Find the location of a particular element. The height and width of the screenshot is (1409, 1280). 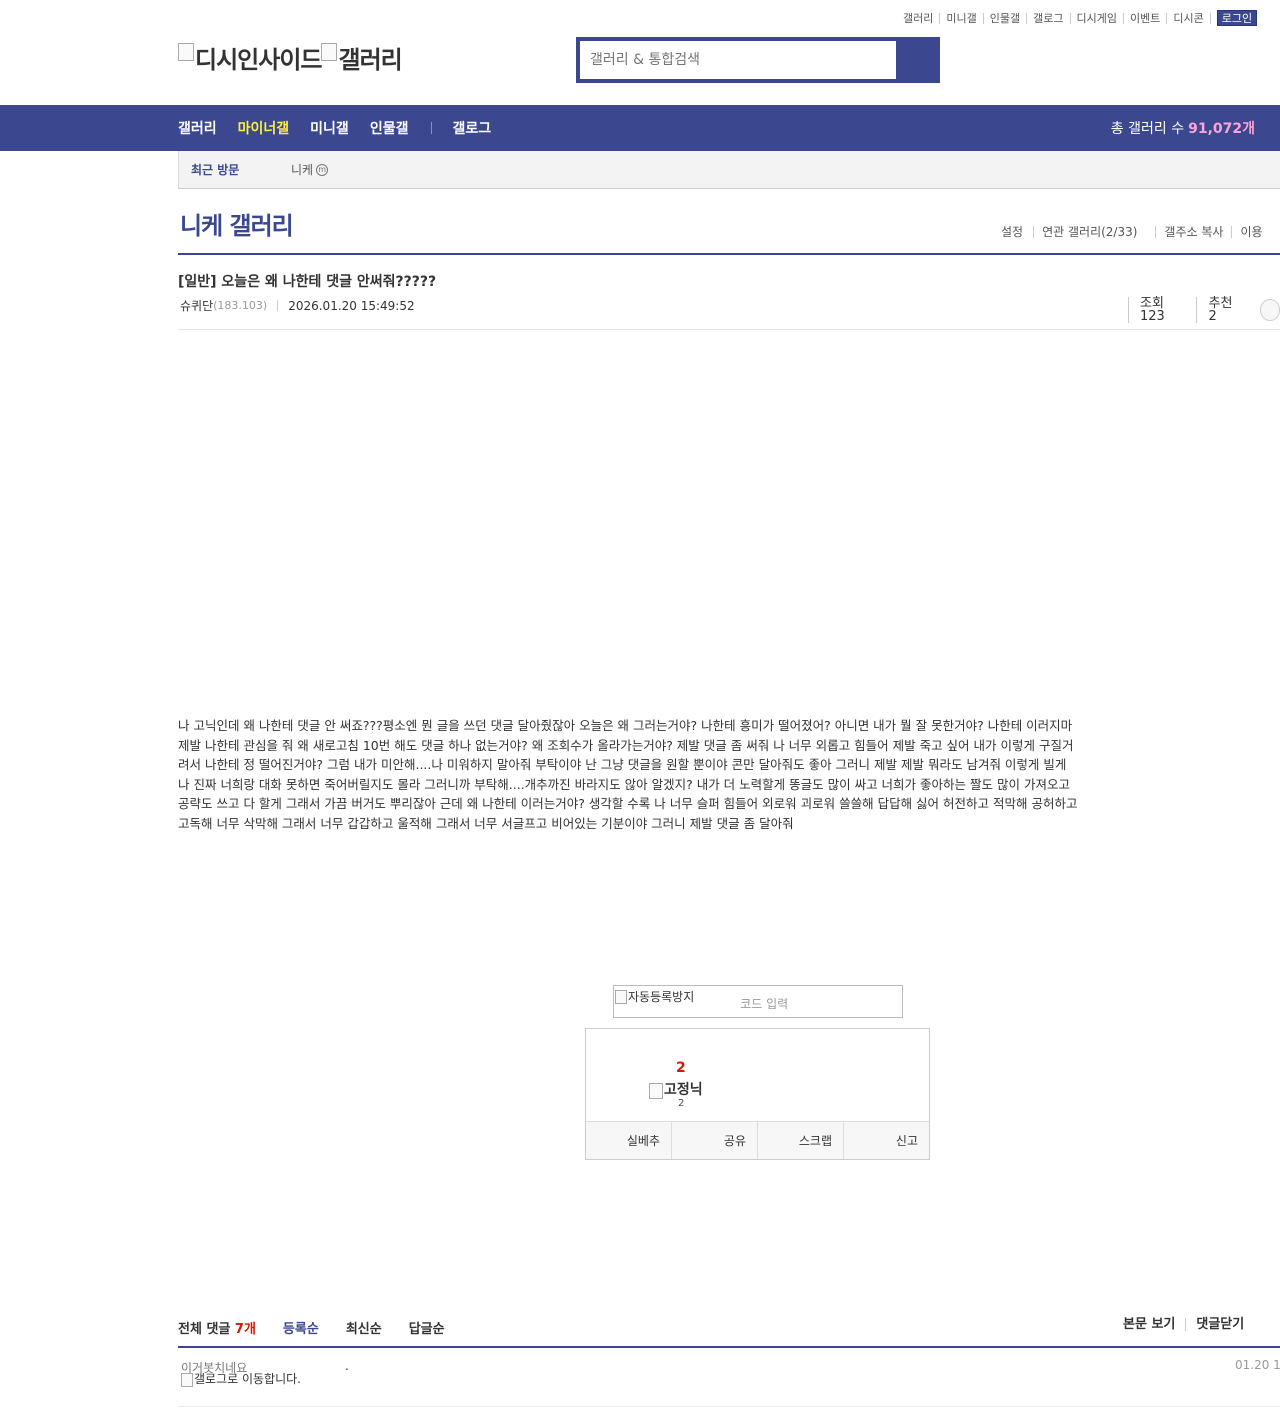

nav-item-person-gallery: 인물갤 is located at coordinates (389, 128).